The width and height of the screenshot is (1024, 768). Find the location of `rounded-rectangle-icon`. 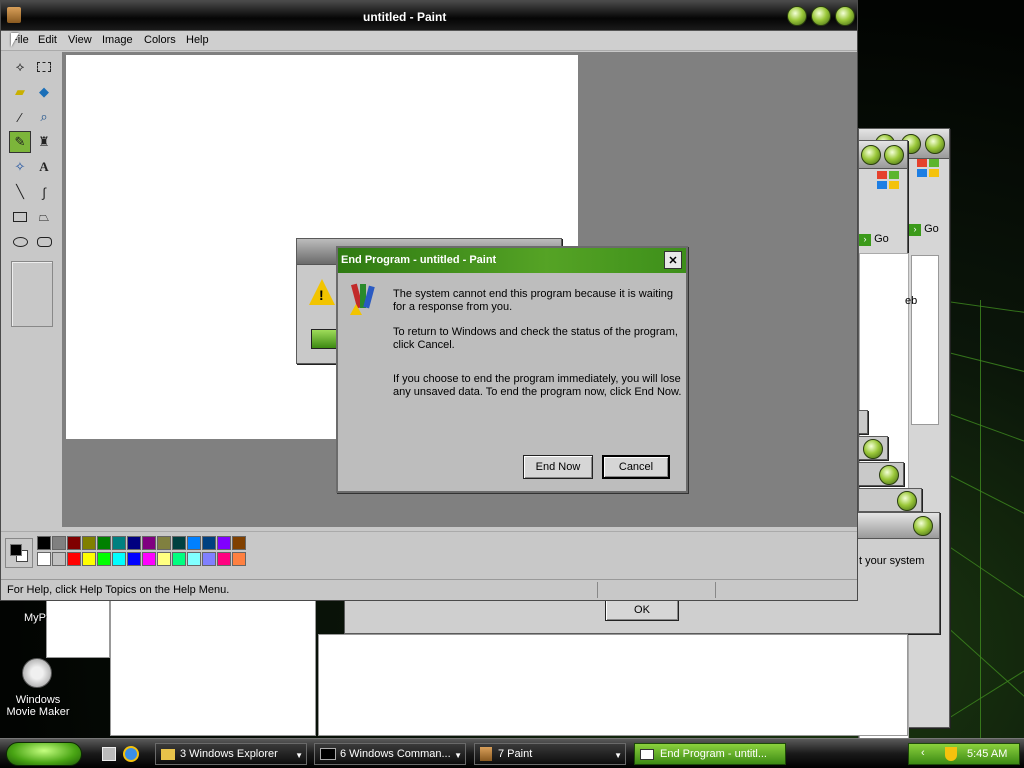

rounded-rectangle-icon is located at coordinates (44, 242).